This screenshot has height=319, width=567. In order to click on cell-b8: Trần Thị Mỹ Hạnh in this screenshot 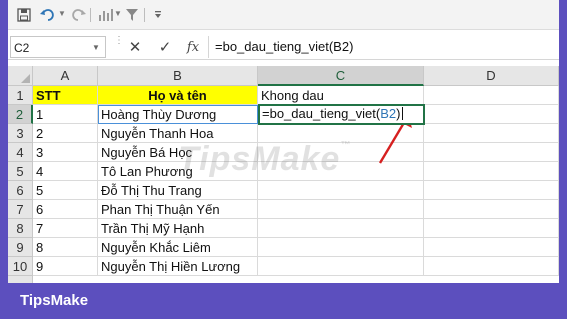, I will do `click(178, 228)`.